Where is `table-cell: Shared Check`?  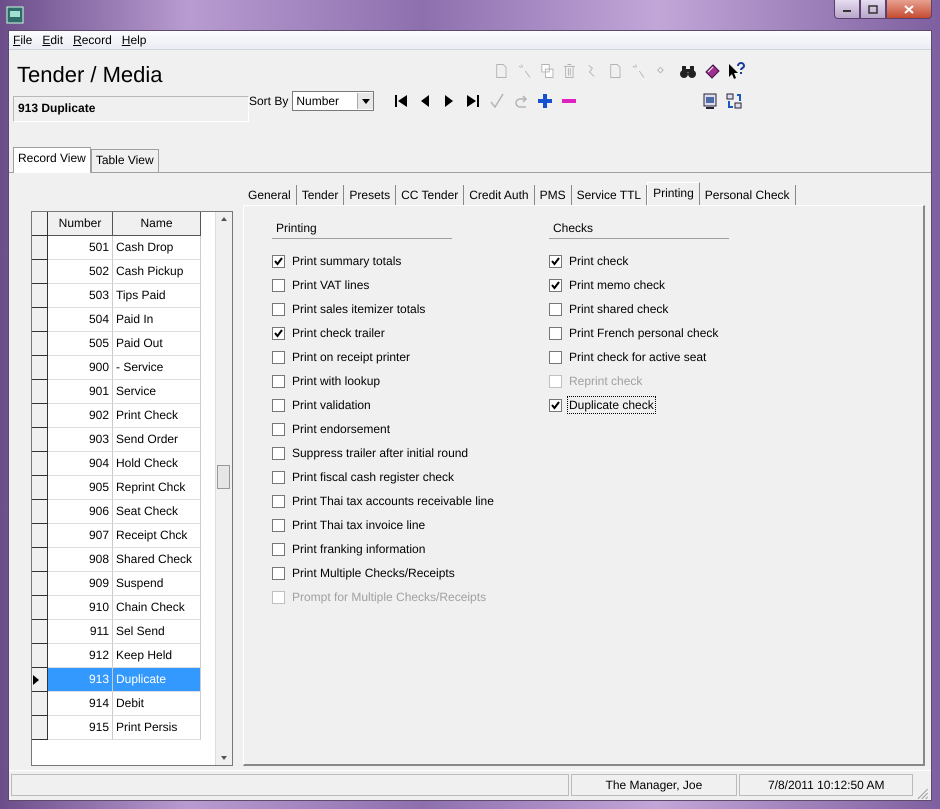 table-cell: Shared Check is located at coordinates (157, 560).